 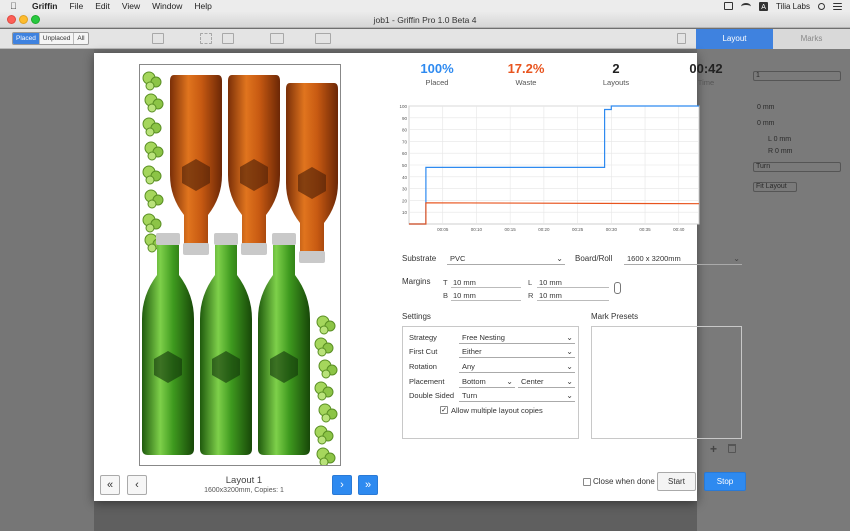 I want to click on stat-layouts: 2 Layouts, so click(x=616, y=74).